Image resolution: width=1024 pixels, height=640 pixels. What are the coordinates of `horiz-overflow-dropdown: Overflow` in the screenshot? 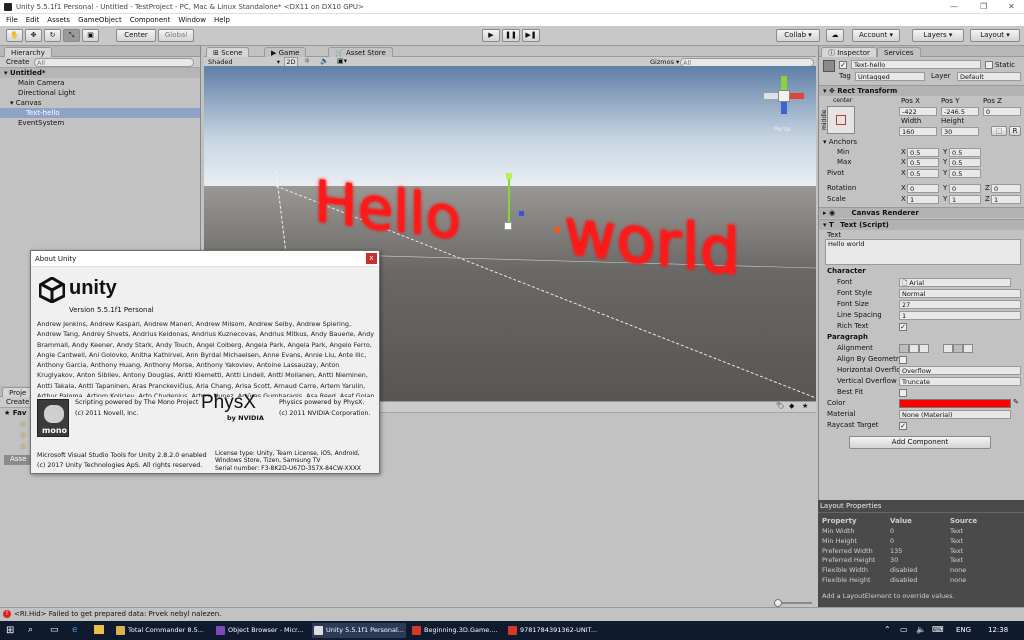 It's located at (960, 370).